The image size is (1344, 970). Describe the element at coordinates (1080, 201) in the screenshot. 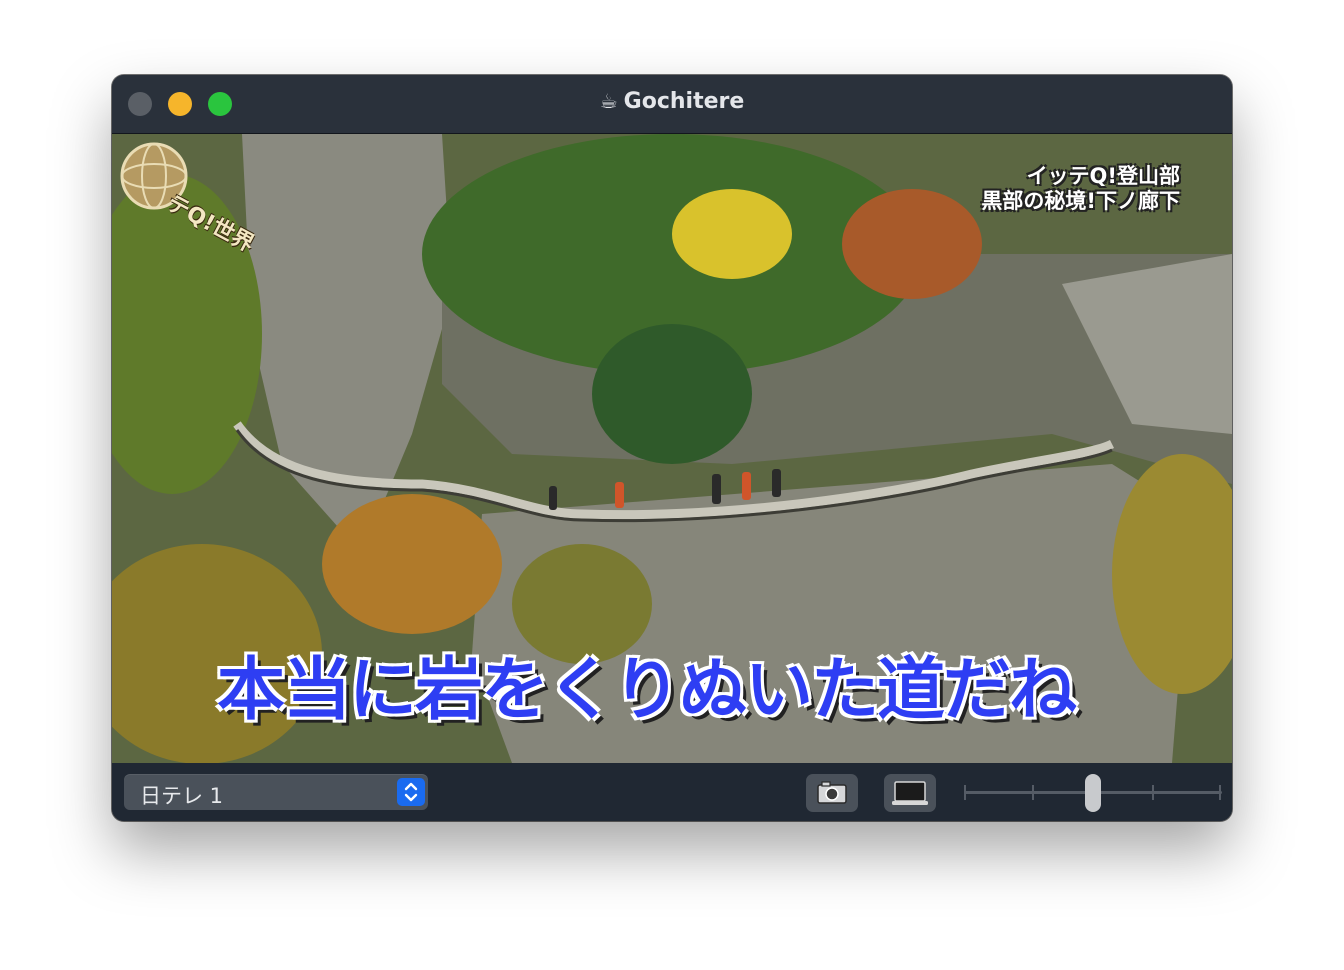

I see `program-subtitle: 黒部の秘境!下ノ廊下` at that location.